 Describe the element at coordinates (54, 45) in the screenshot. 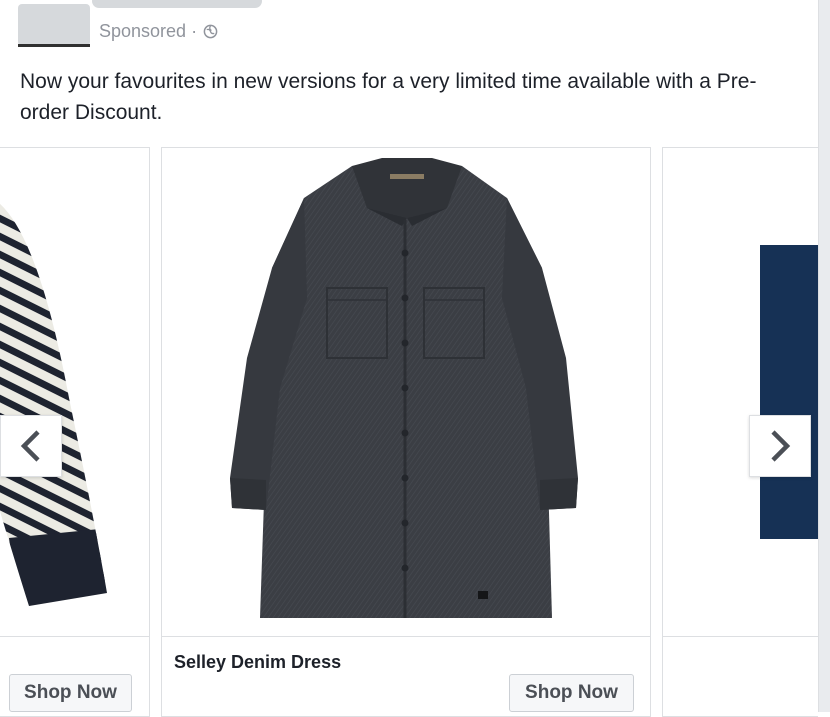

I see `avatar-underline` at that location.